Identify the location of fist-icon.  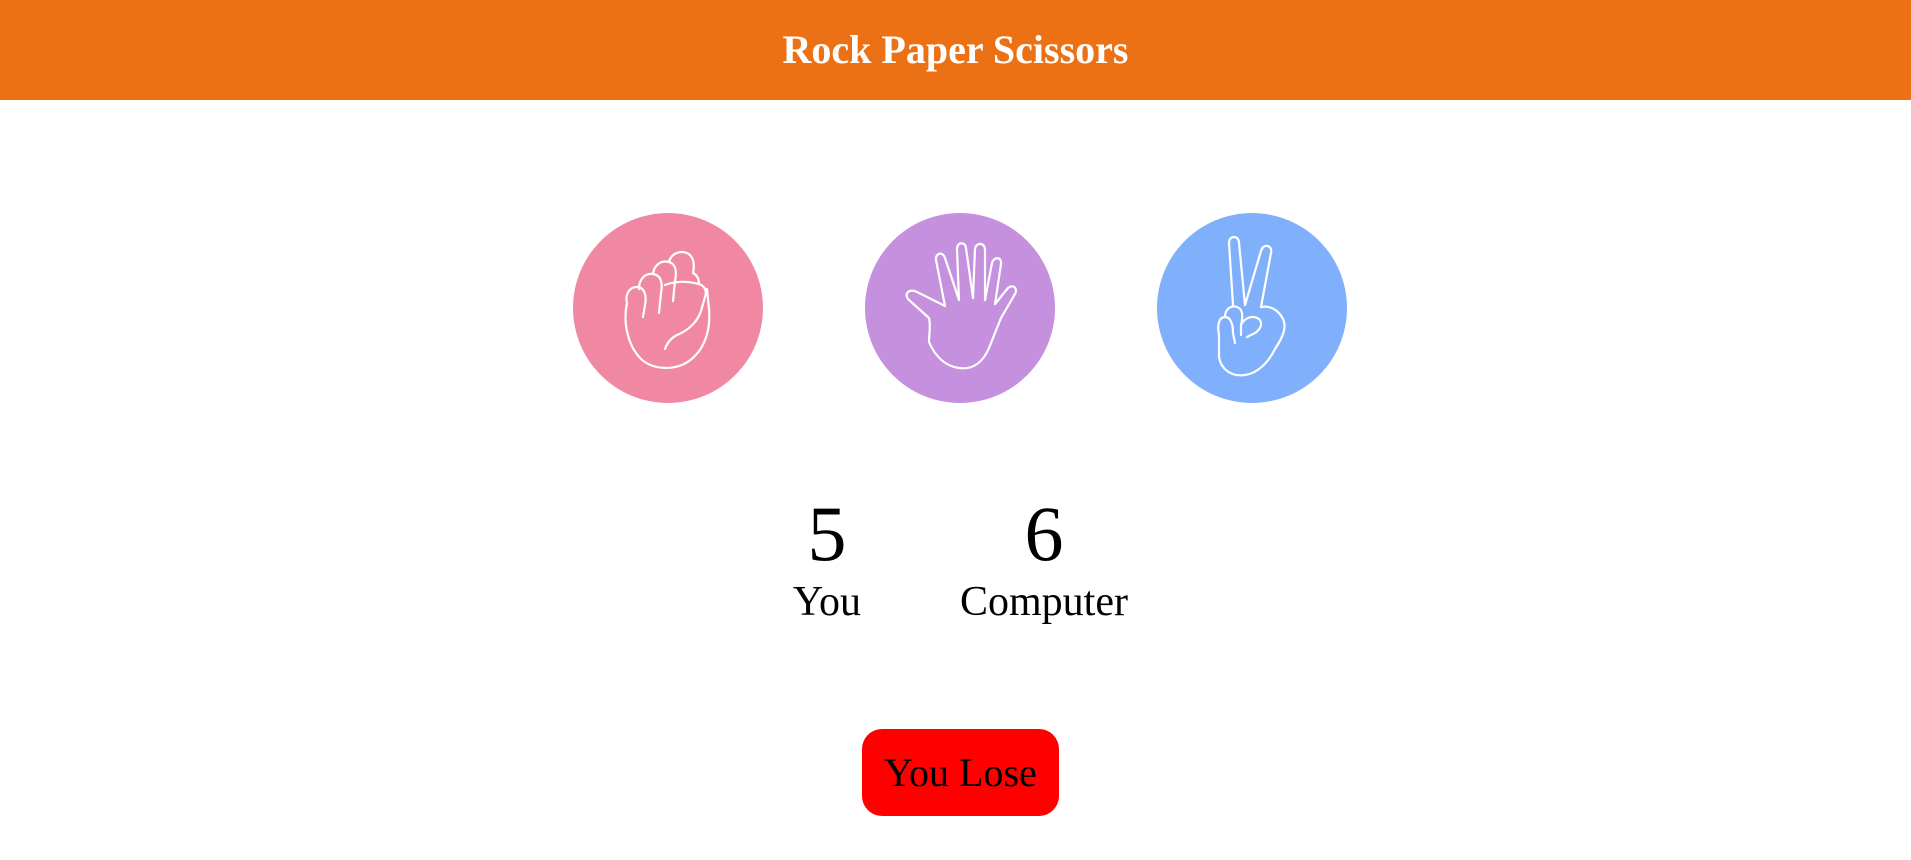
(667, 309).